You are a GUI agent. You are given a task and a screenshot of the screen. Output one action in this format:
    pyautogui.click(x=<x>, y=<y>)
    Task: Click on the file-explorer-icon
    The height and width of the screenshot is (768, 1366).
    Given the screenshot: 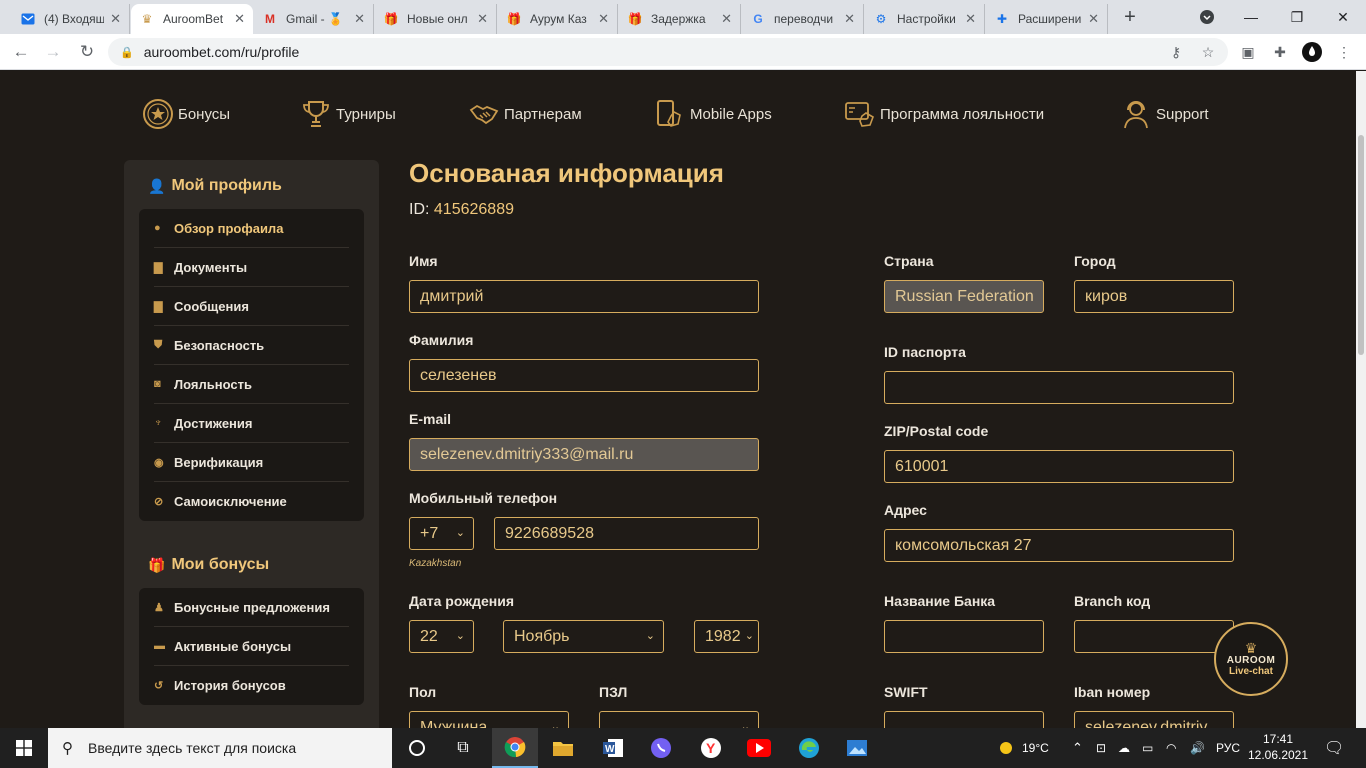 What is the action you would take?
    pyautogui.click(x=563, y=748)
    